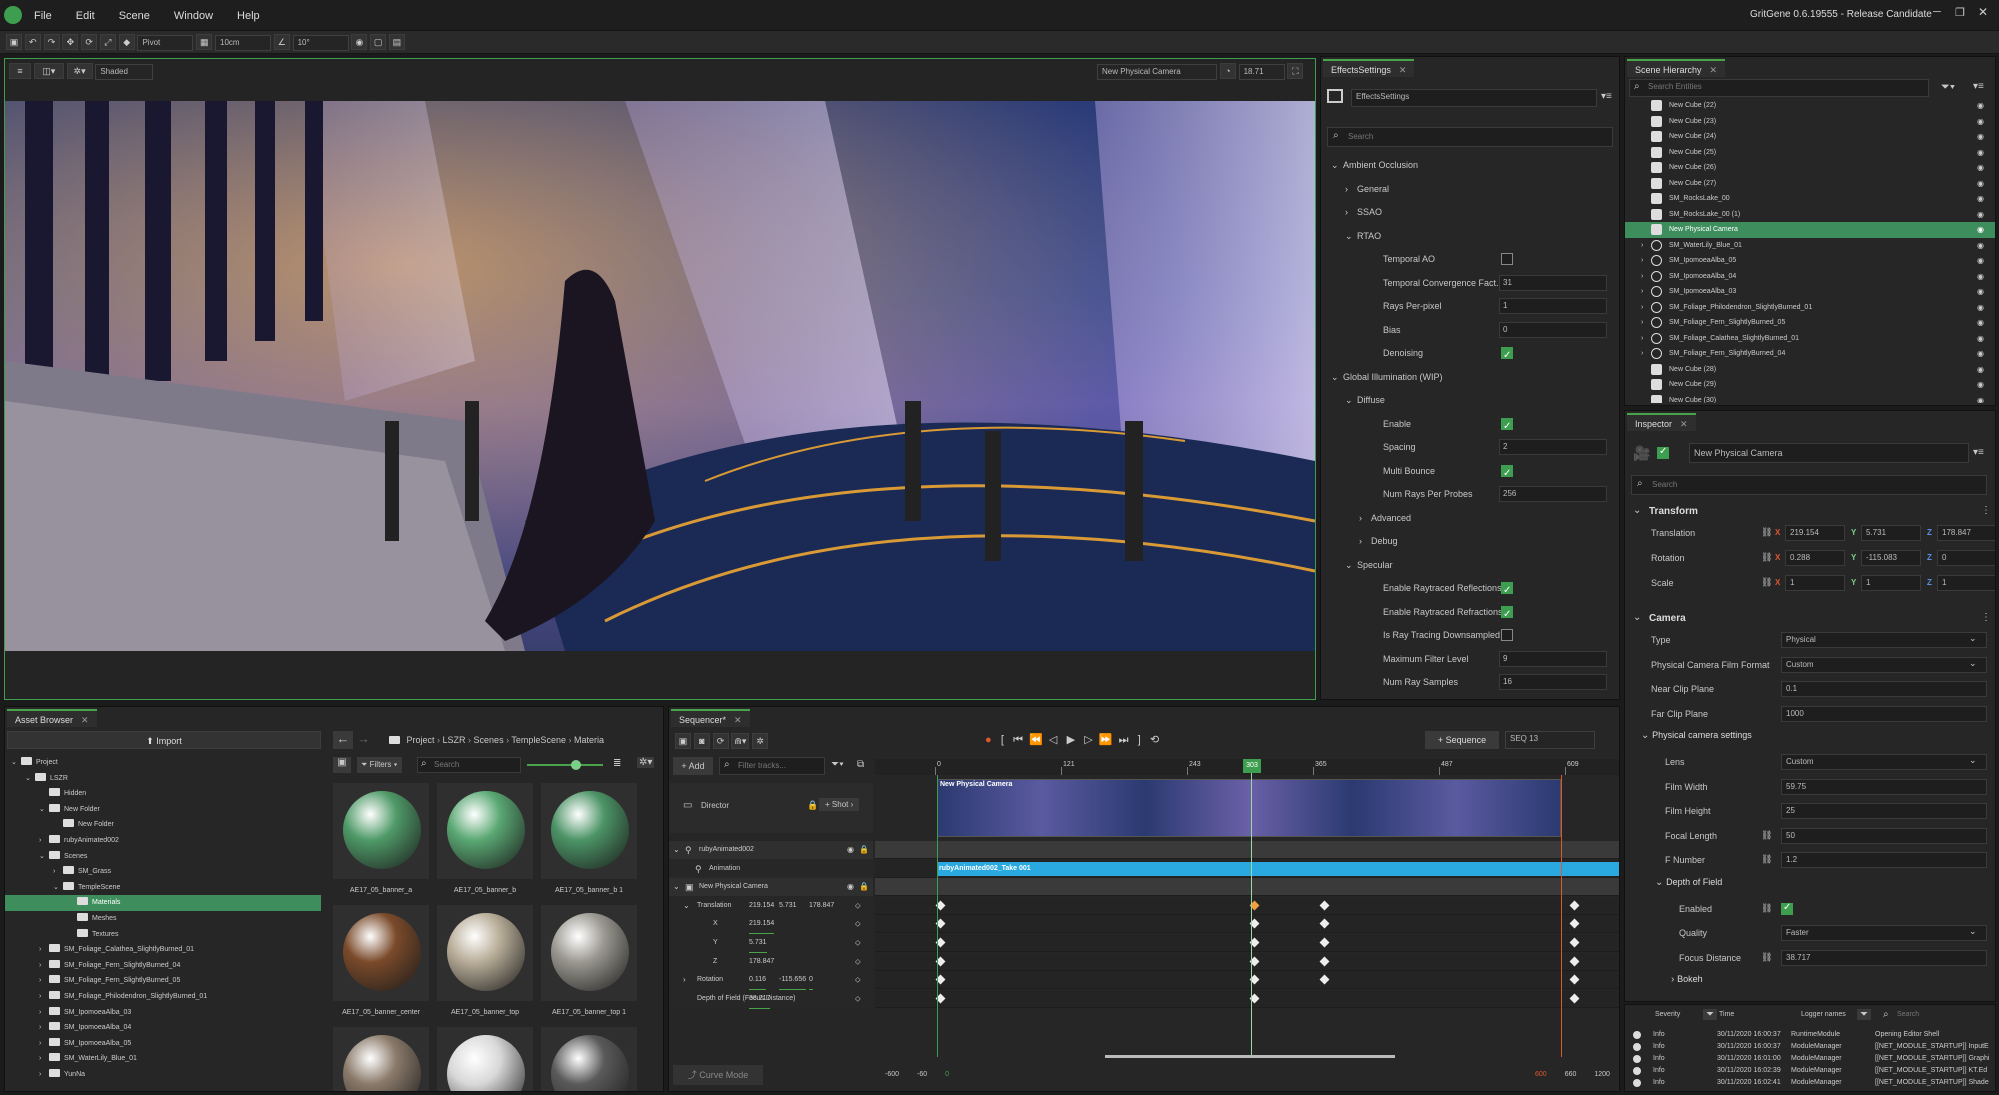 Image resolution: width=1999 pixels, height=1095 pixels. Describe the element at coordinates (107, 42) in the screenshot. I see `scale-tool-icon: ⤢` at that location.